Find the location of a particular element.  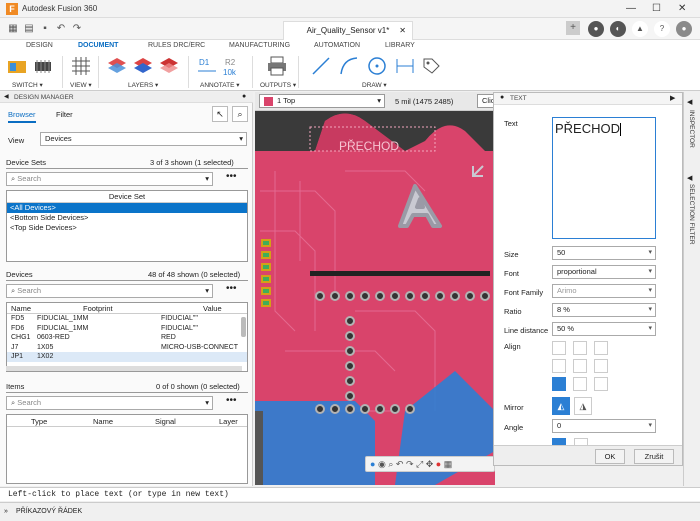

table-row: J7 1X05 MICRO-USB-CONNECT is located at coordinates (127, 348).